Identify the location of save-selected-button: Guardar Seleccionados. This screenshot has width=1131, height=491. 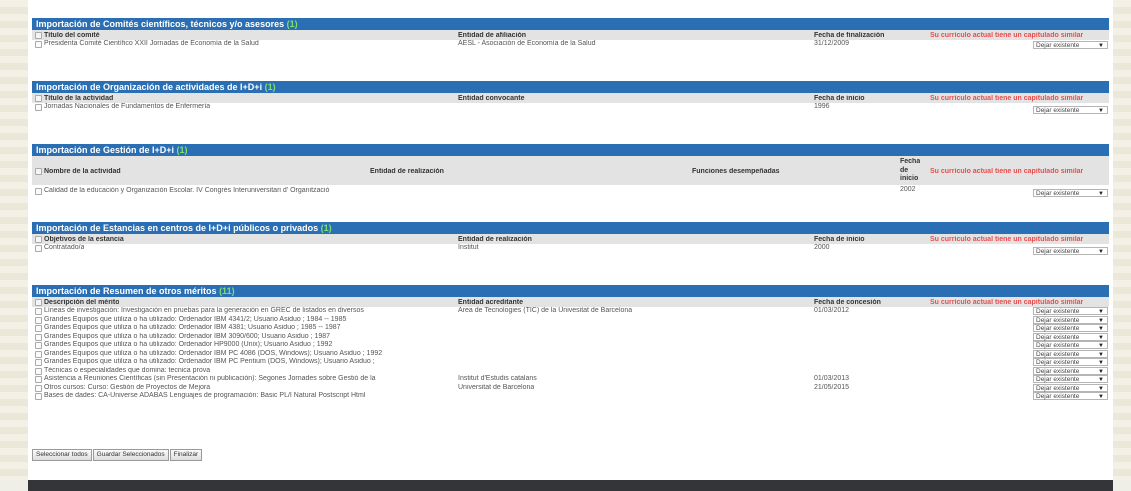
(130, 455).